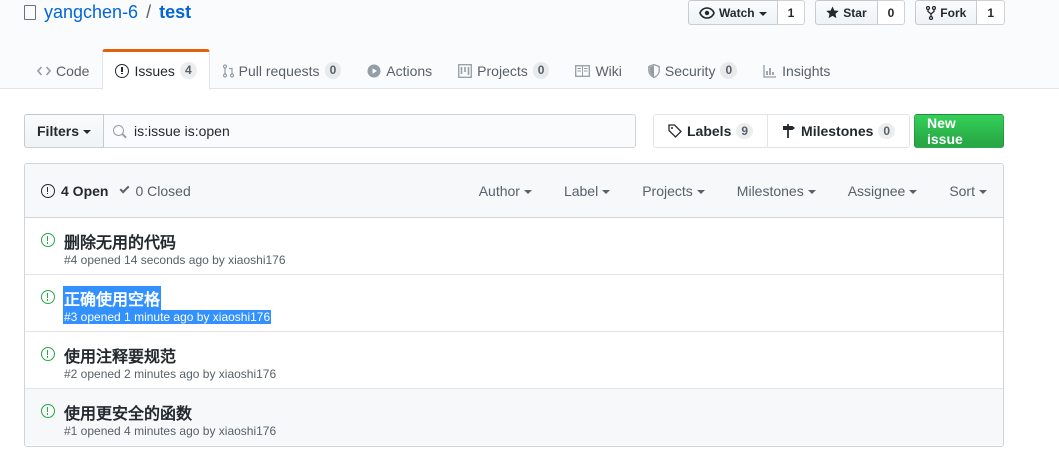 The height and width of the screenshot is (476, 1059). I want to click on issues-search, so click(370, 131).